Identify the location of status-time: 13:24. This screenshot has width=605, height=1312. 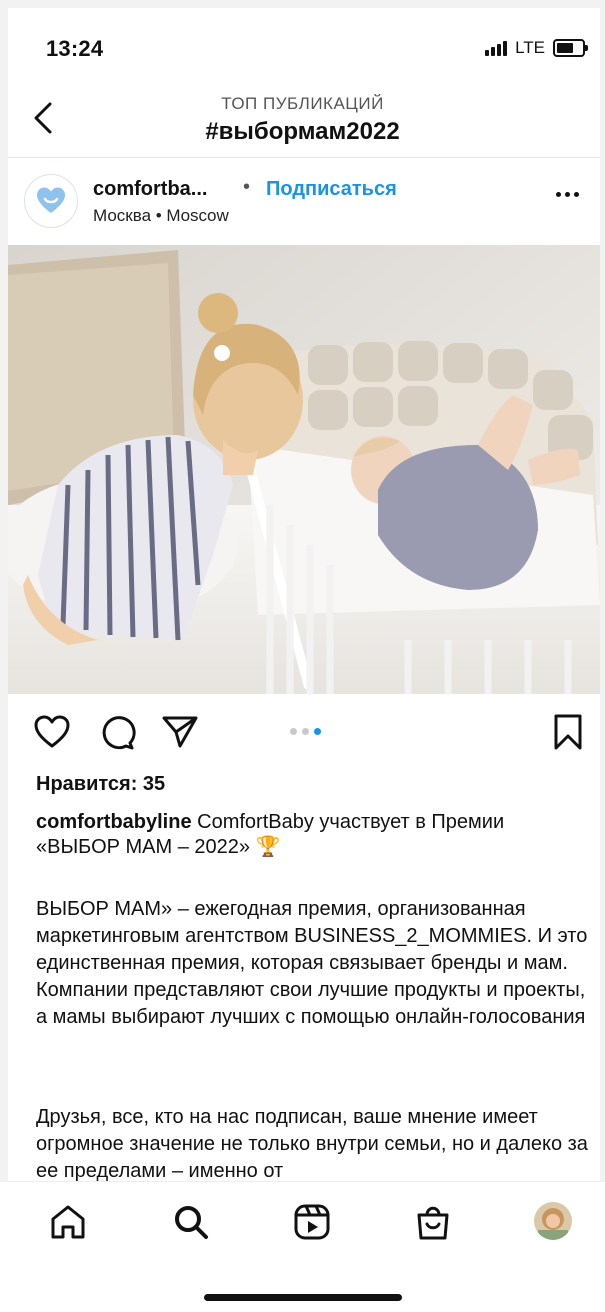
(75, 48).